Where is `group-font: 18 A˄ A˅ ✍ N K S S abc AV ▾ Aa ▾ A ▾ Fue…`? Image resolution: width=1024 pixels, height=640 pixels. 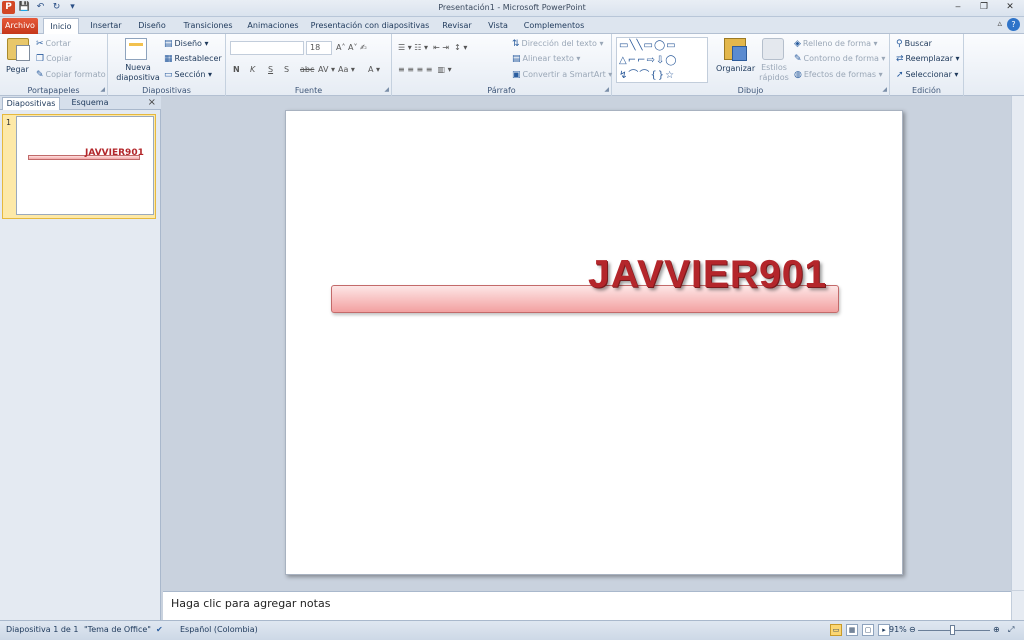
group-font: 18 A˄ A˅ ✍ N K S S abc AV ▾ Aa ▾ A ▾ Fue… is located at coordinates (309, 65).